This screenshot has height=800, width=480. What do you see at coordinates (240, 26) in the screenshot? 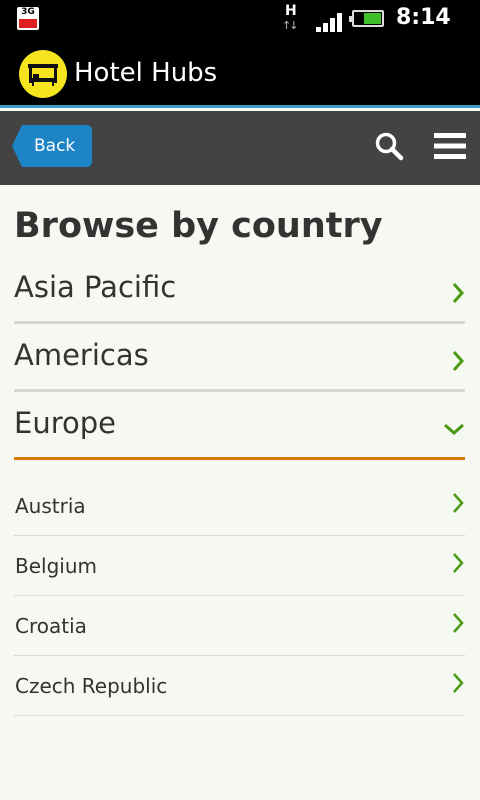
I see `status-bar: 3G H ↑↓ 8:14 PM` at bounding box center [240, 26].